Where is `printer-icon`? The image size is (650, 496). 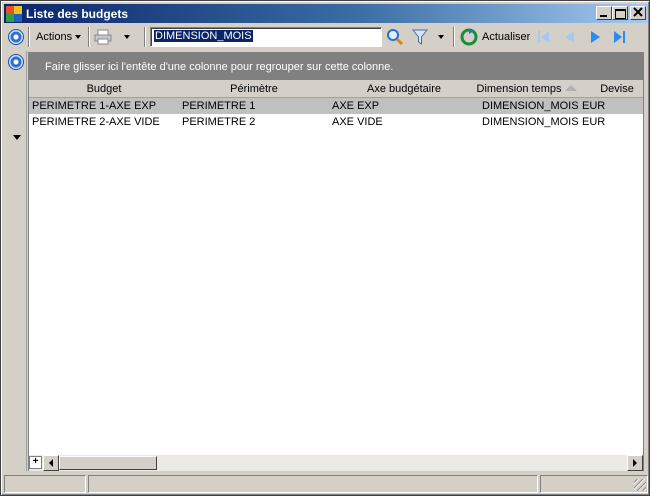
printer-icon is located at coordinates (103, 37).